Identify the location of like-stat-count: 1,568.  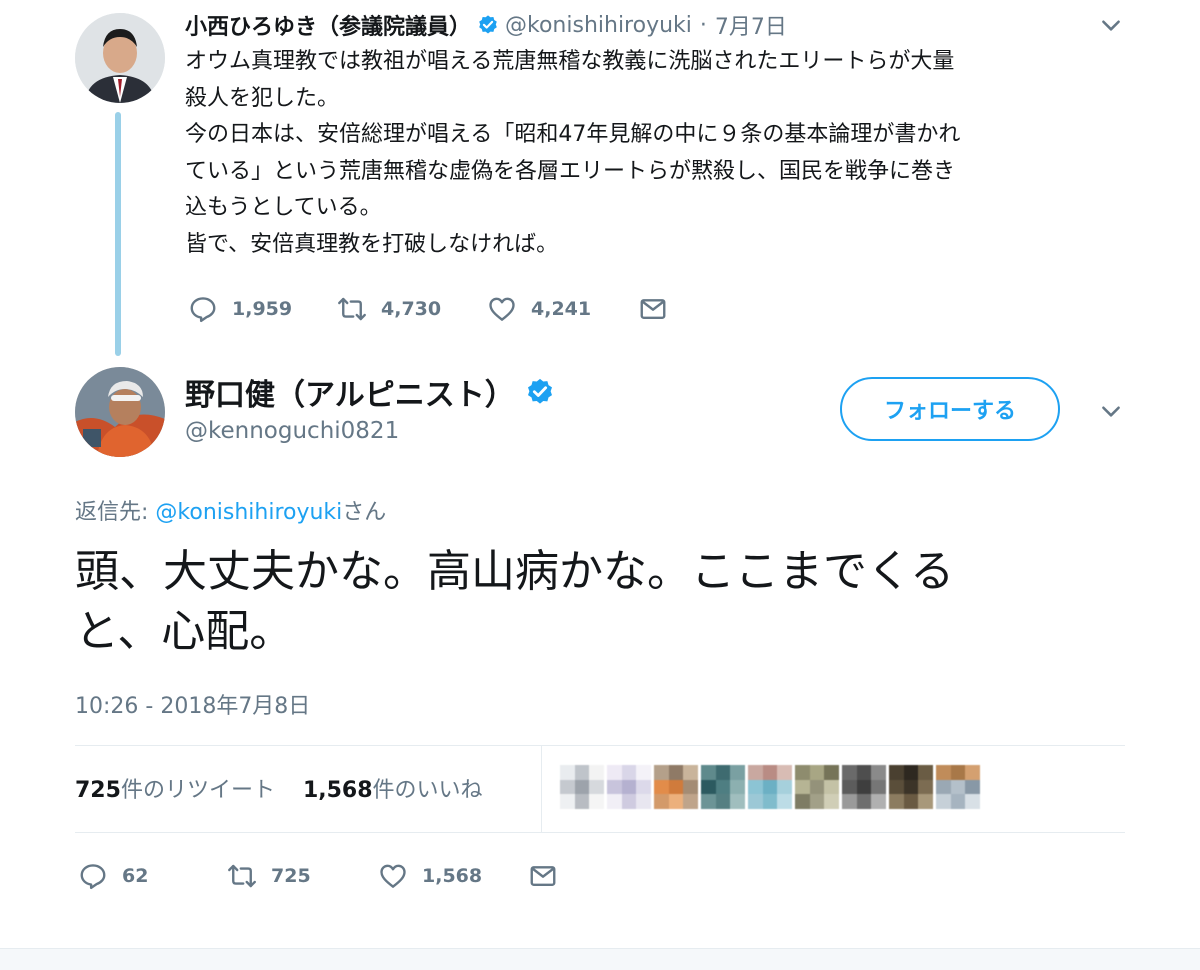
(337, 790).